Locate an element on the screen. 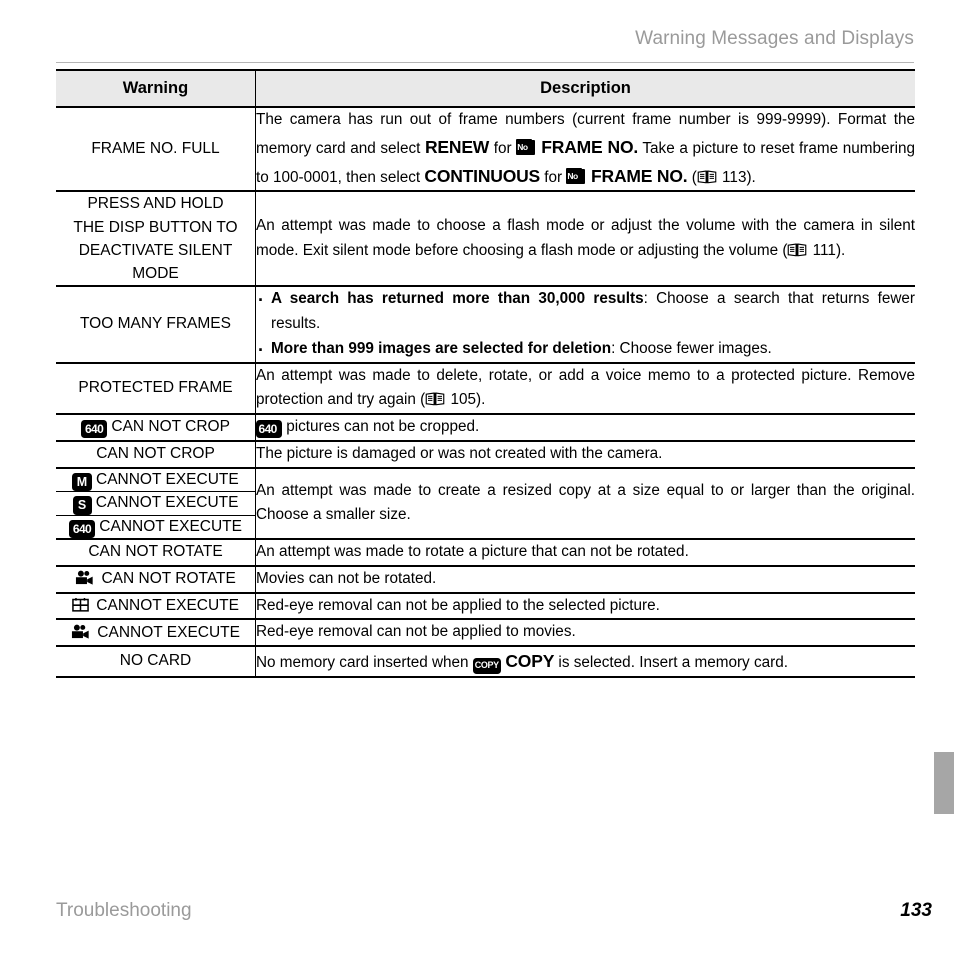  body-text: Movies can not be rotated. is located at coordinates (346, 578).